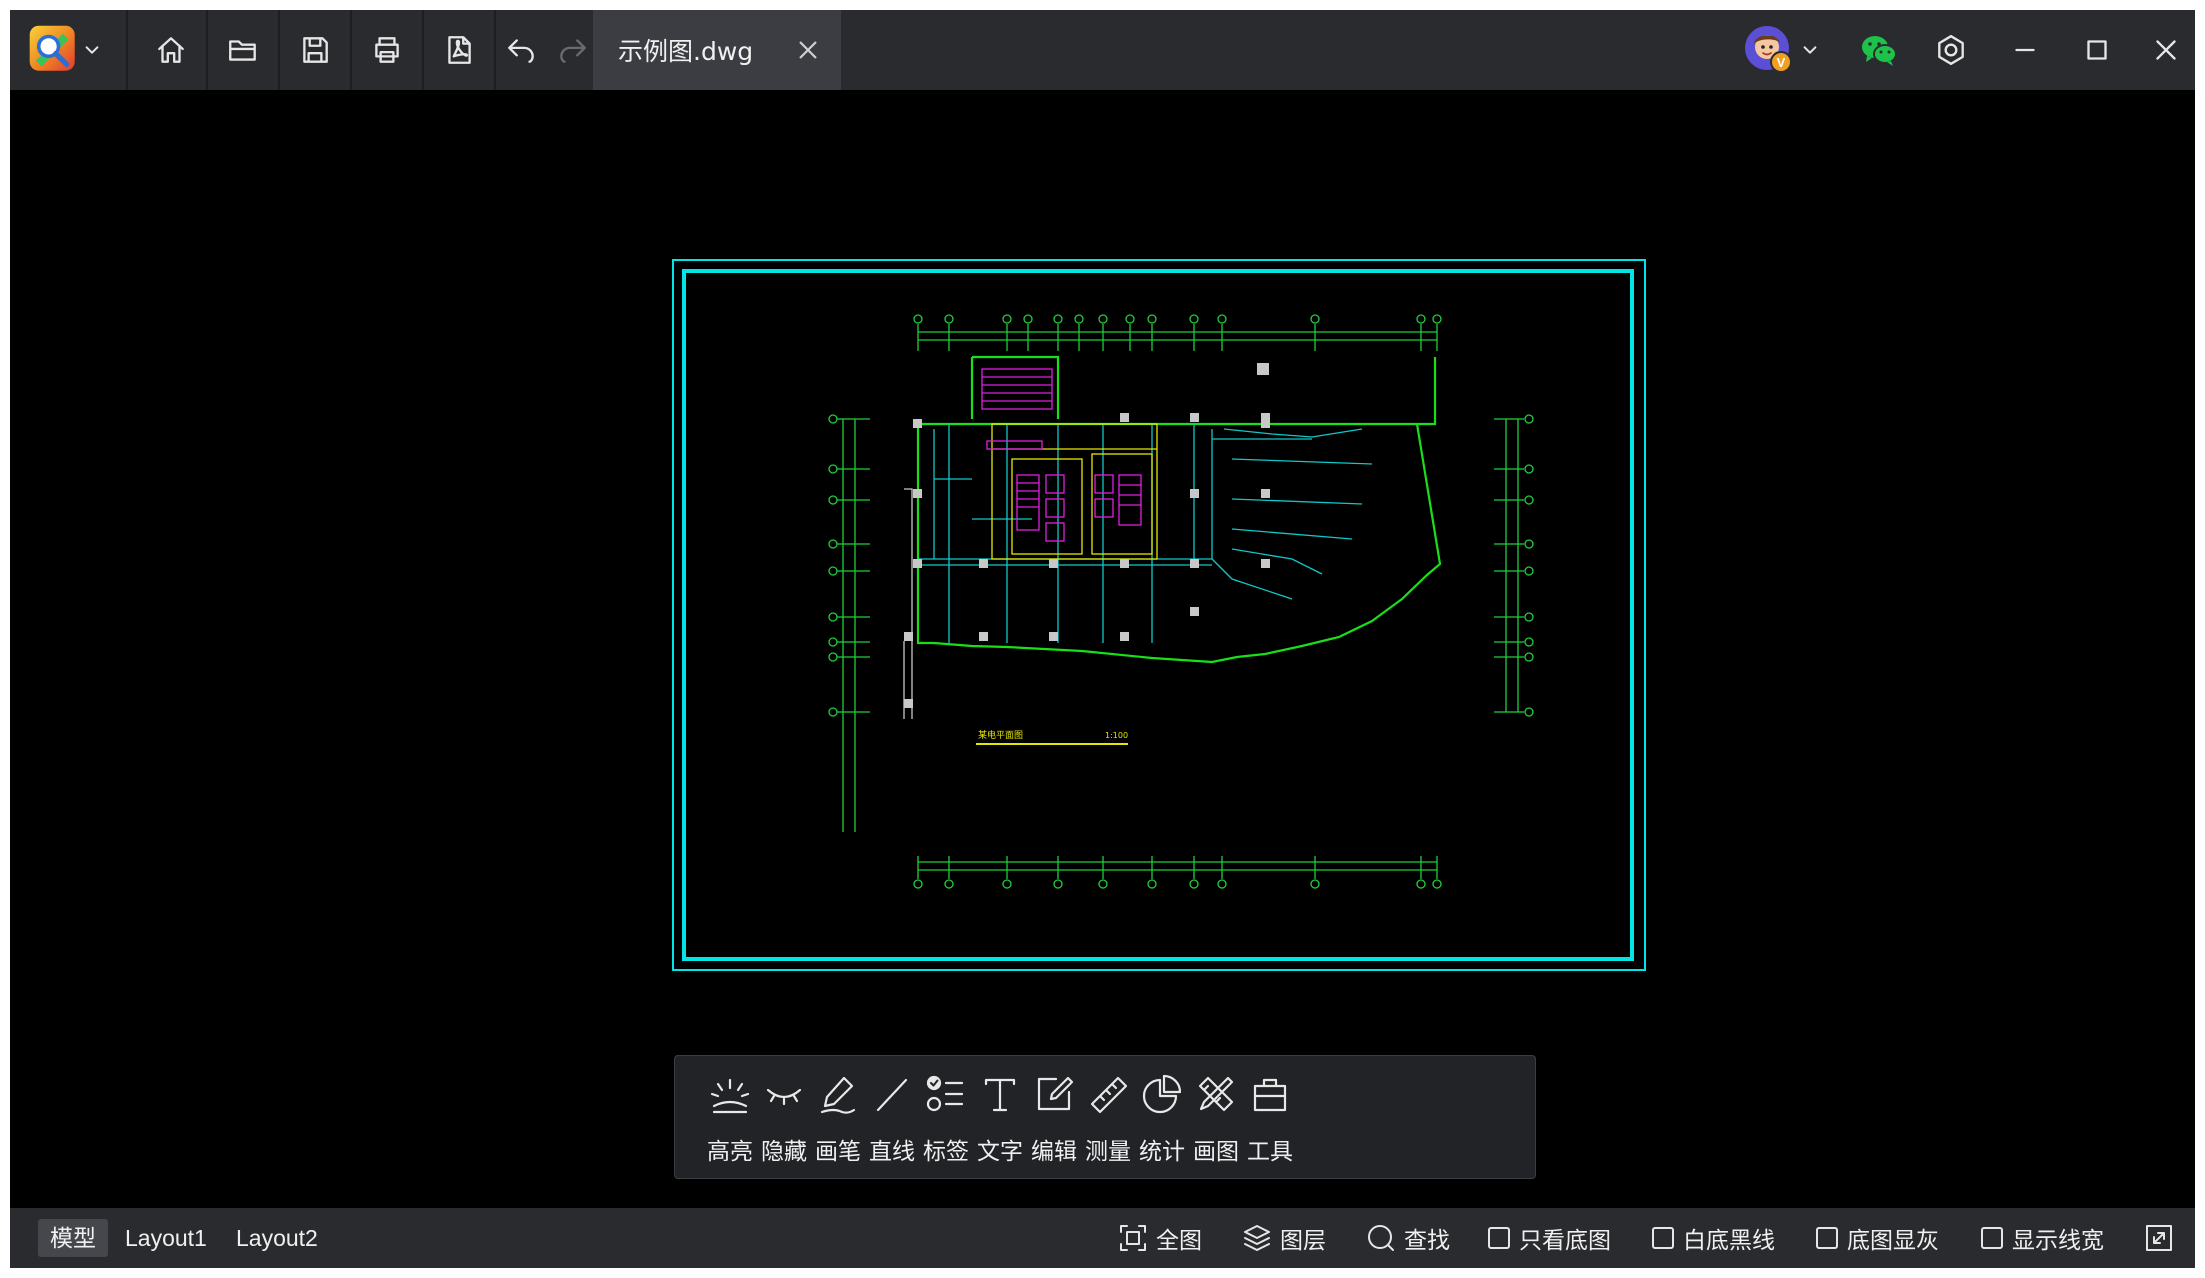 This screenshot has height=1278, width=2205. Describe the element at coordinates (1565, 1241) in the screenshot. I see `only-base-label: 只看底图` at that location.